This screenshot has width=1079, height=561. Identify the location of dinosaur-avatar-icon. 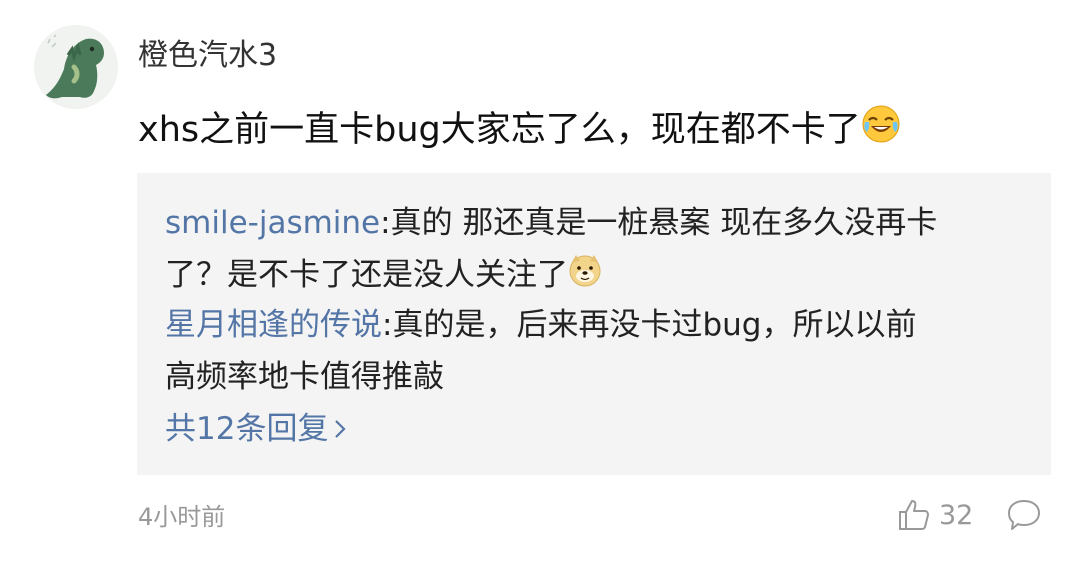
(76, 67).